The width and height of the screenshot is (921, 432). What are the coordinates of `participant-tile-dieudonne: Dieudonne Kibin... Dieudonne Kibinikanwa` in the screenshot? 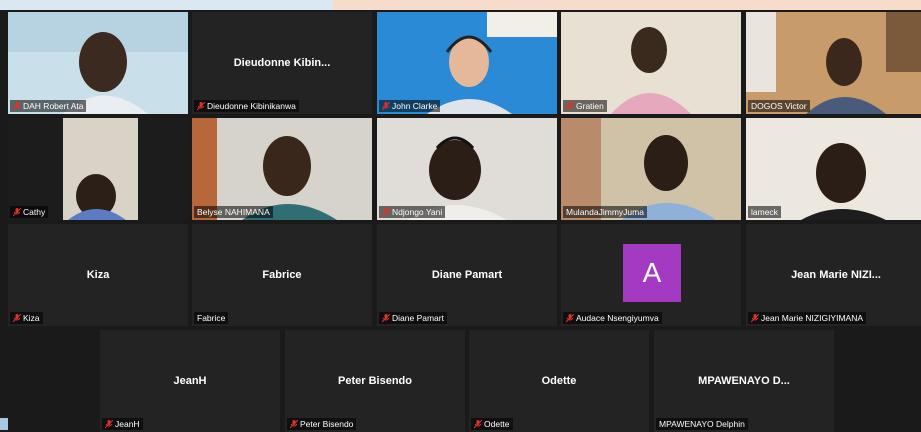 It's located at (282, 63).